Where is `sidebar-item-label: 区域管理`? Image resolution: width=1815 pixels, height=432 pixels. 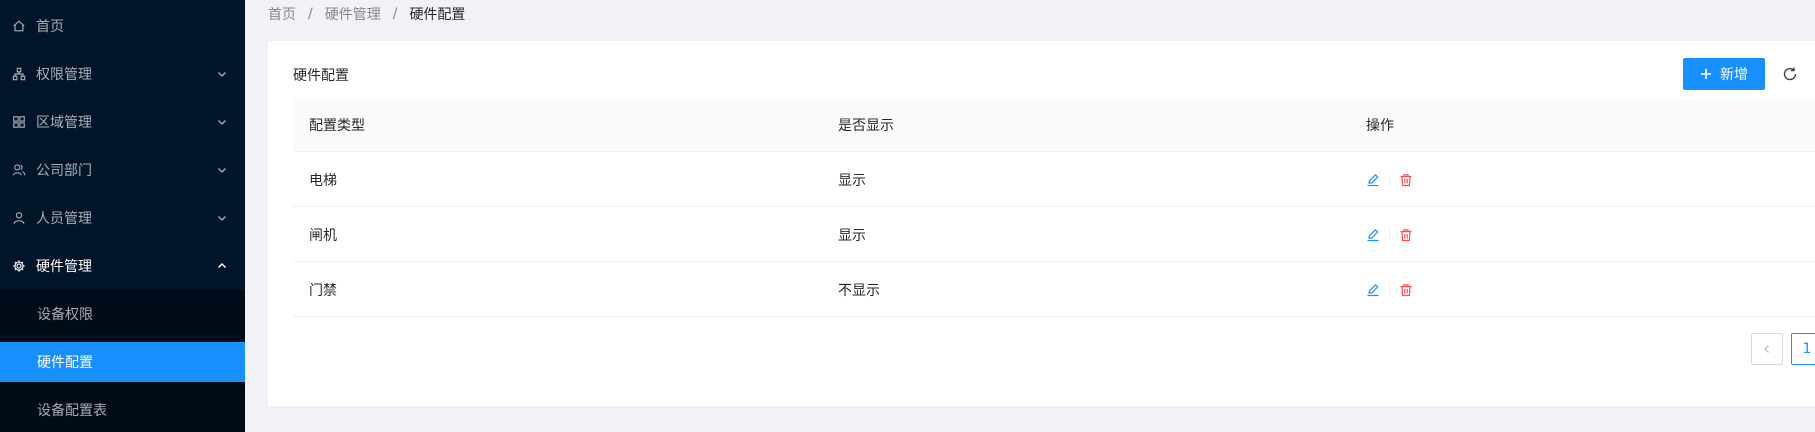
sidebar-item-label: 区域管理 is located at coordinates (64, 123).